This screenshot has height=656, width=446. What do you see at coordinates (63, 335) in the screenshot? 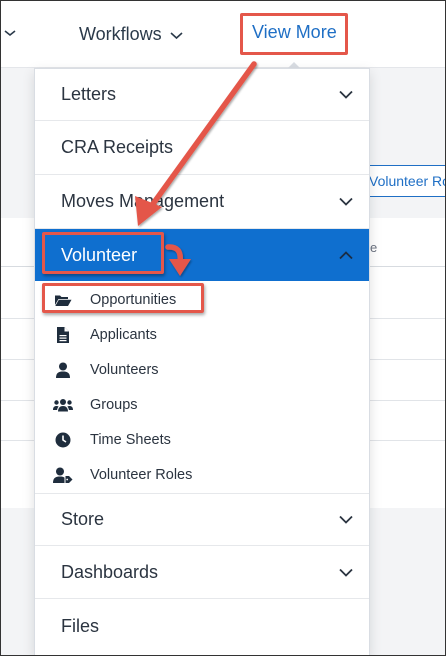
I see `file-icon` at bounding box center [63, 335].